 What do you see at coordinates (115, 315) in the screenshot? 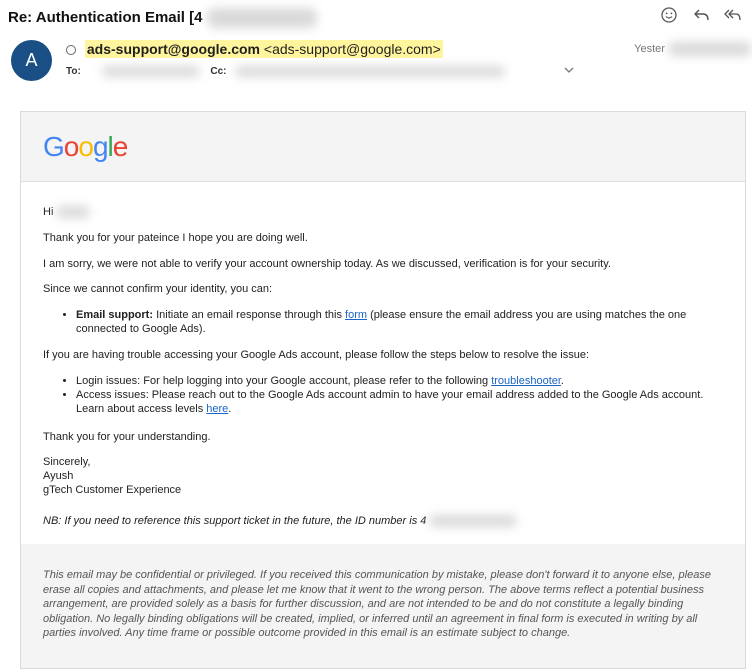
I see `support-label: Email support:` at bounding box center [115, 315].